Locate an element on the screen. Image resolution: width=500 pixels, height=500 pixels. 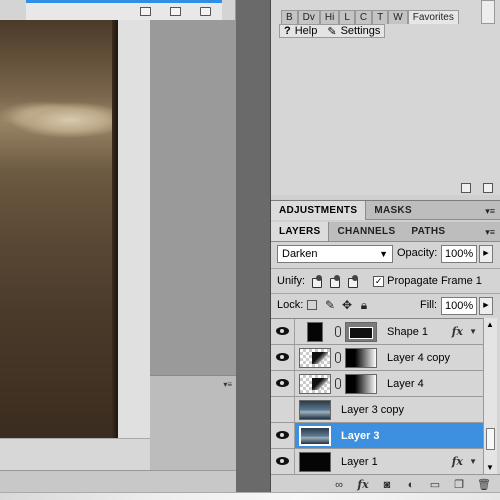
layer-row-selected: Layer 3 is located at coordinates (377, 436).